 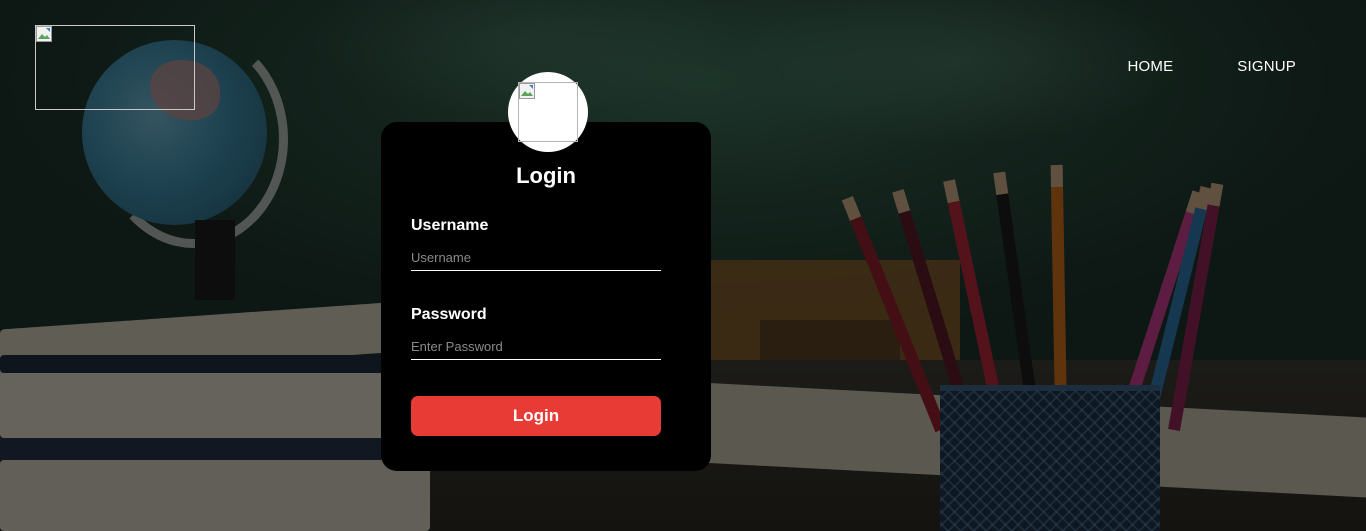 What do you see at coordinates (536, 416) in the screenshot?
I see `login-button: Login` at bounding box center [536, 416].